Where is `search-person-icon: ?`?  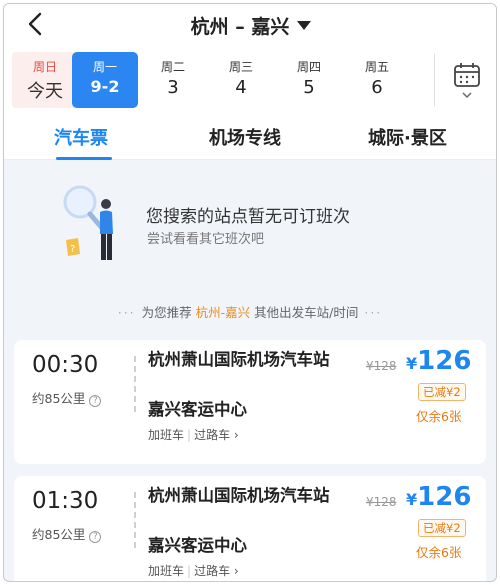 search-person-icon: ? is located at coordinates (88, 222).